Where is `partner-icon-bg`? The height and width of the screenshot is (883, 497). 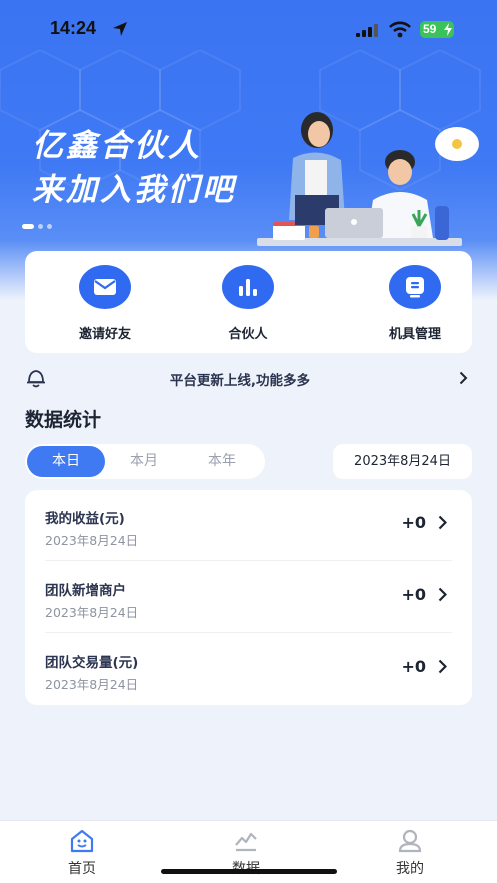
partner-icon-bg is located at coordinates (248, 287).